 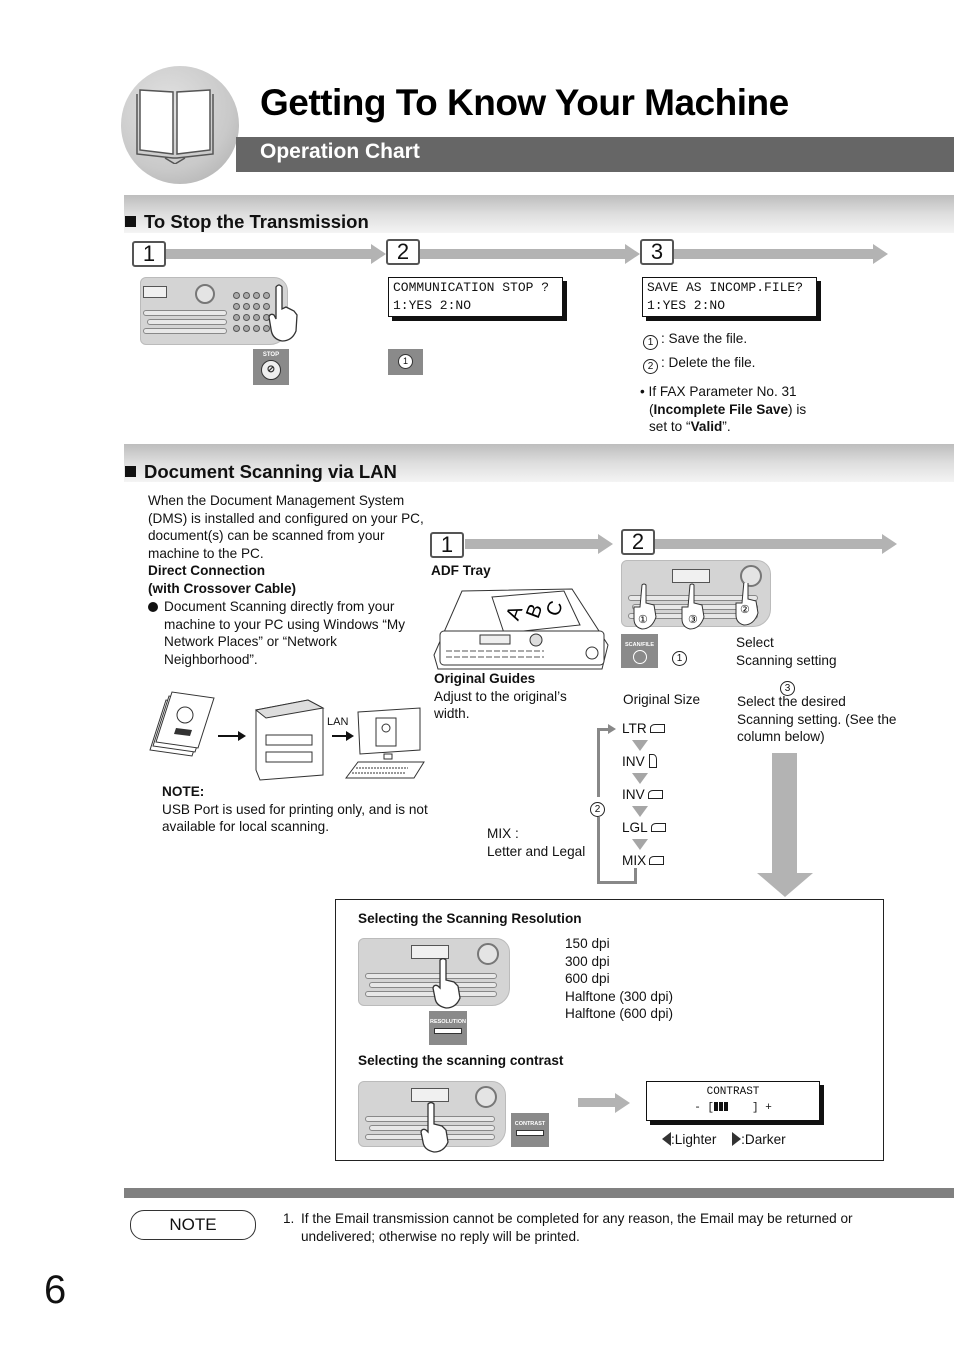 What do you see at coordinates (232, 736) in the screenshot?
I see `arrow-right-icon` at bounding box center [232, 736].